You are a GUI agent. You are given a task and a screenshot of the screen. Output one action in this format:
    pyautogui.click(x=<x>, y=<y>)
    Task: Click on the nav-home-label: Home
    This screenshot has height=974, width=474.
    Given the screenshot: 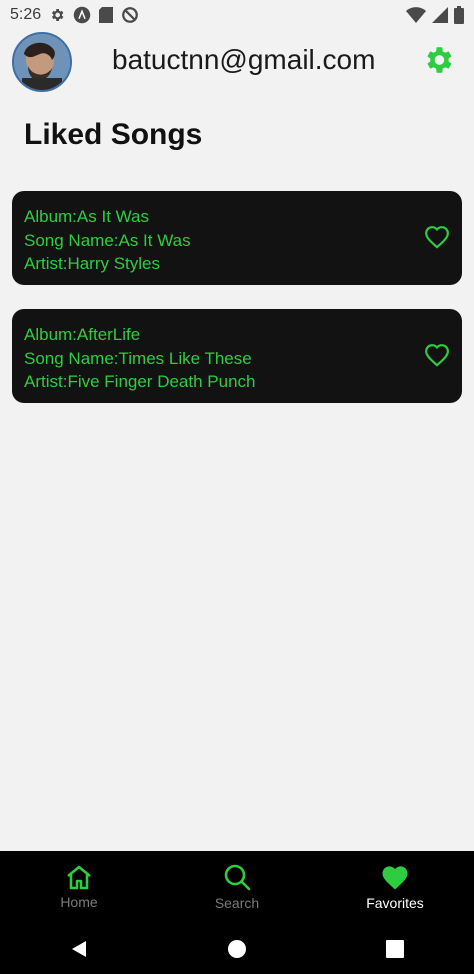 What is the action you would take?
    pyautogui.click(x=79, y=902)
    